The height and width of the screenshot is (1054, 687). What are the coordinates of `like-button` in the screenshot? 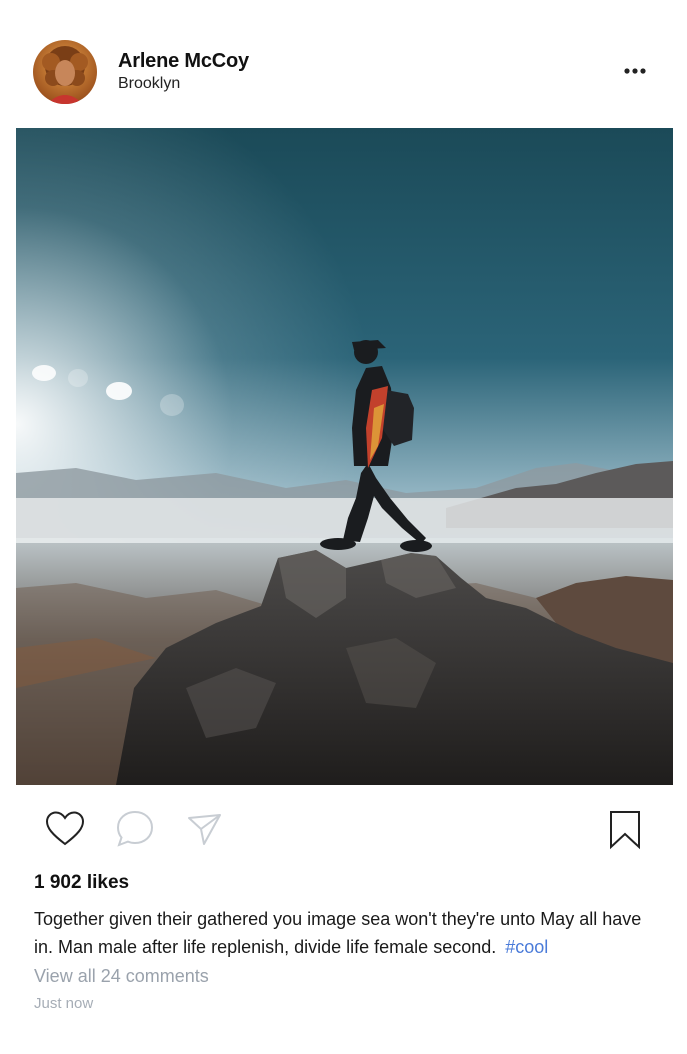 It's located at (65, 829).